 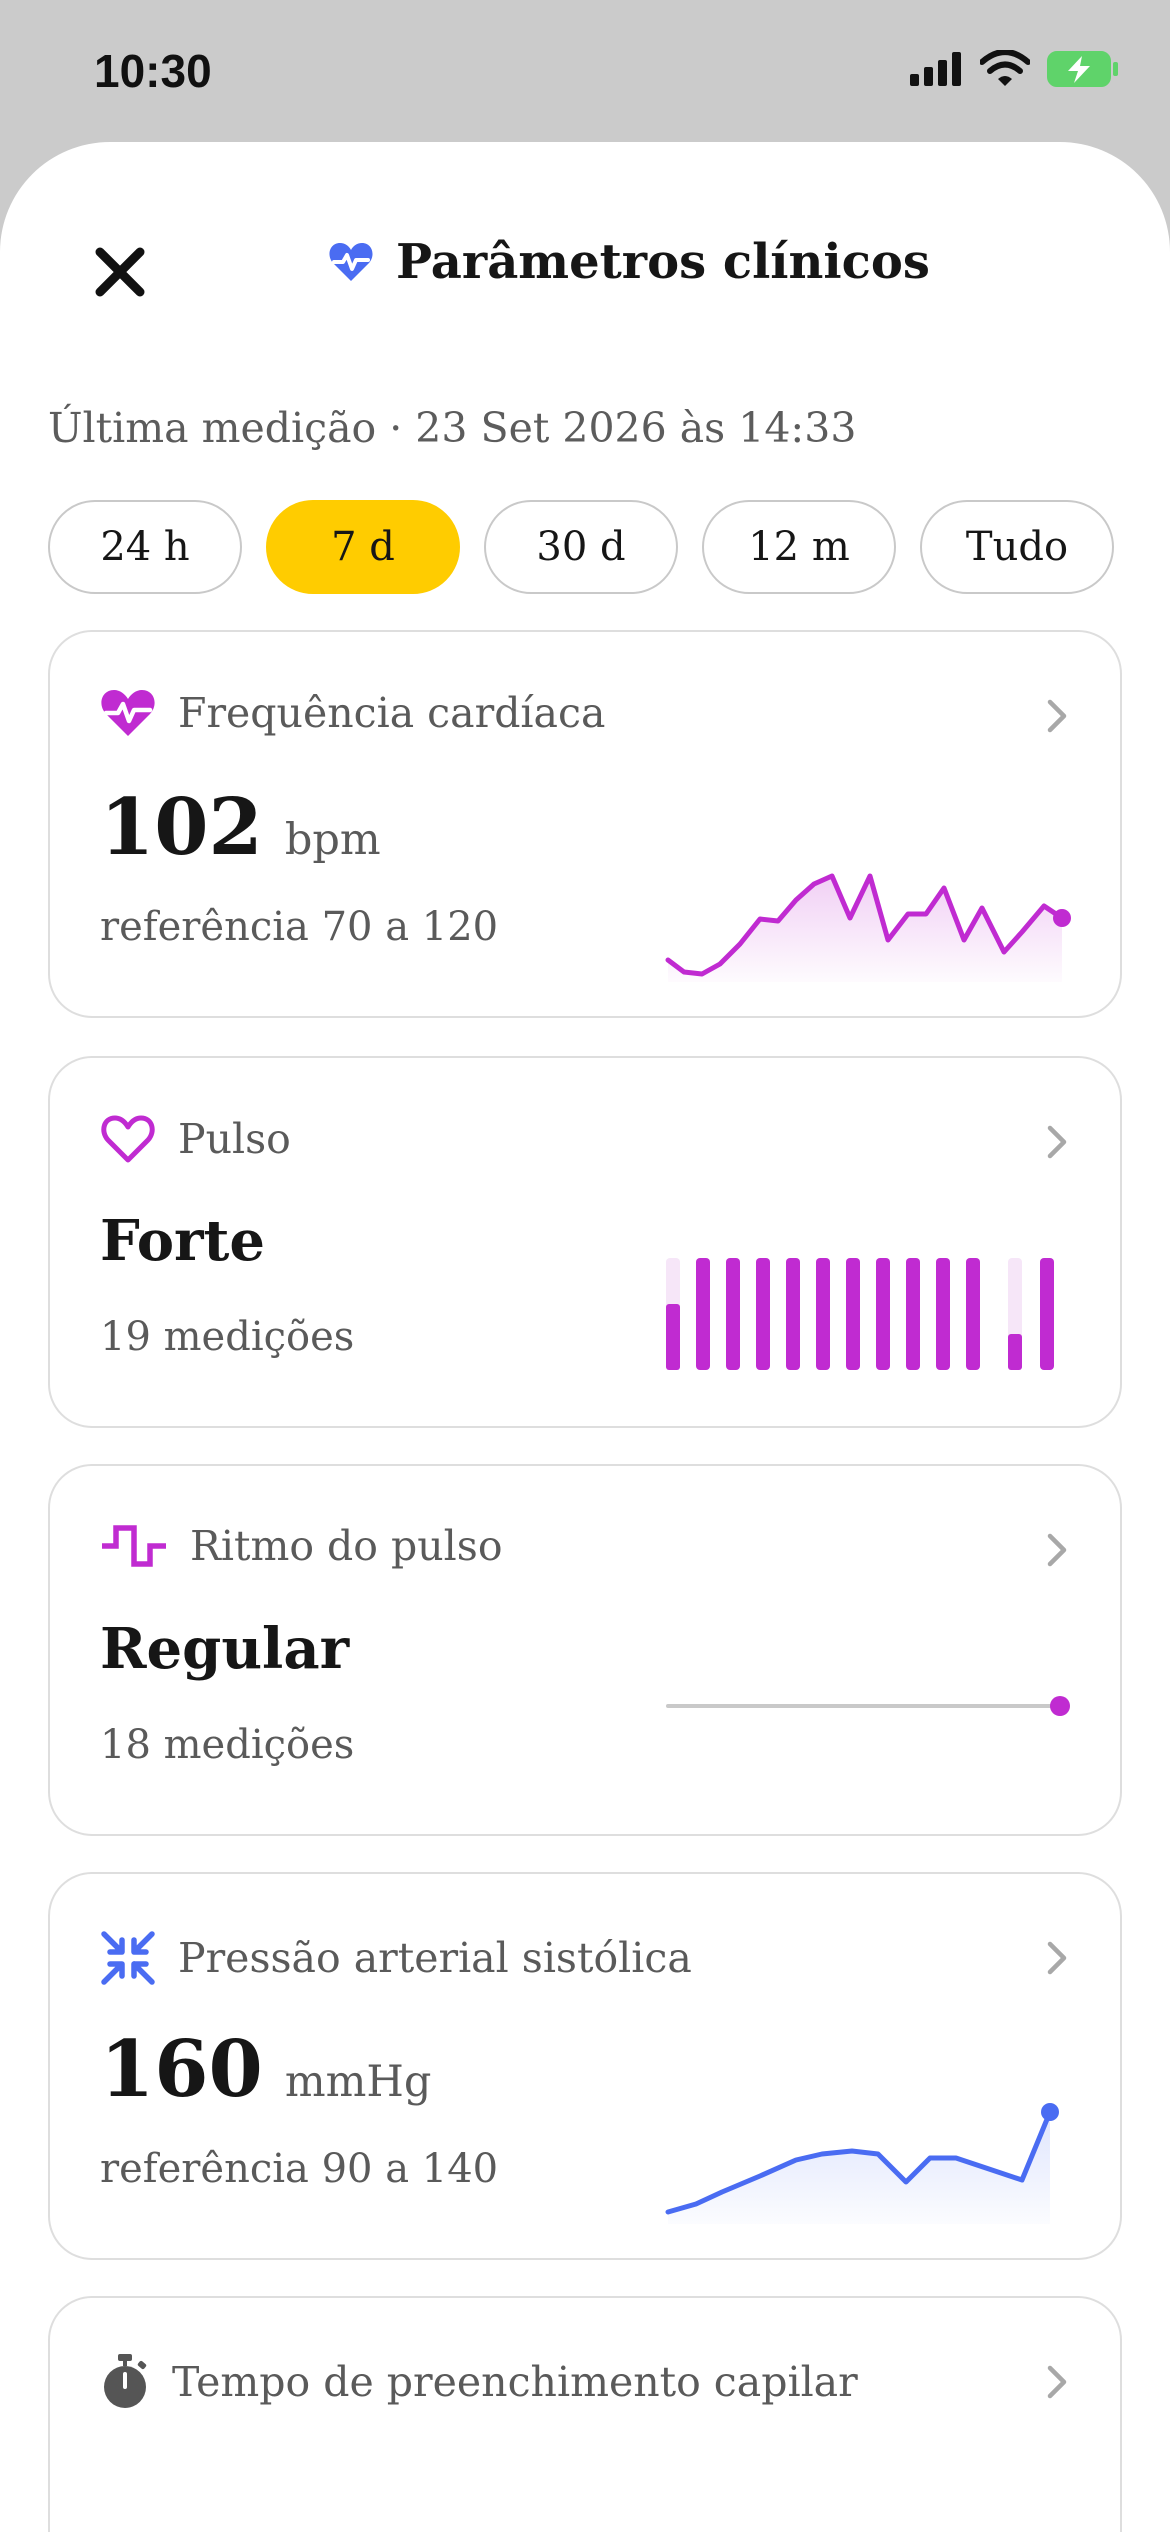 I want to click on heart-rate-unit: bpm, so click(x=332, y=840).